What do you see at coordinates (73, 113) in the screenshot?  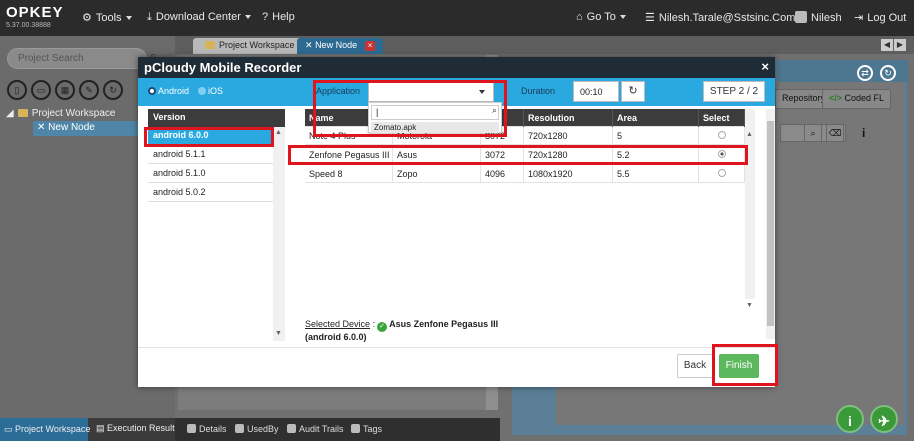 I see `tree-root-label: Project Workspace` at bounding box center [73, 113].